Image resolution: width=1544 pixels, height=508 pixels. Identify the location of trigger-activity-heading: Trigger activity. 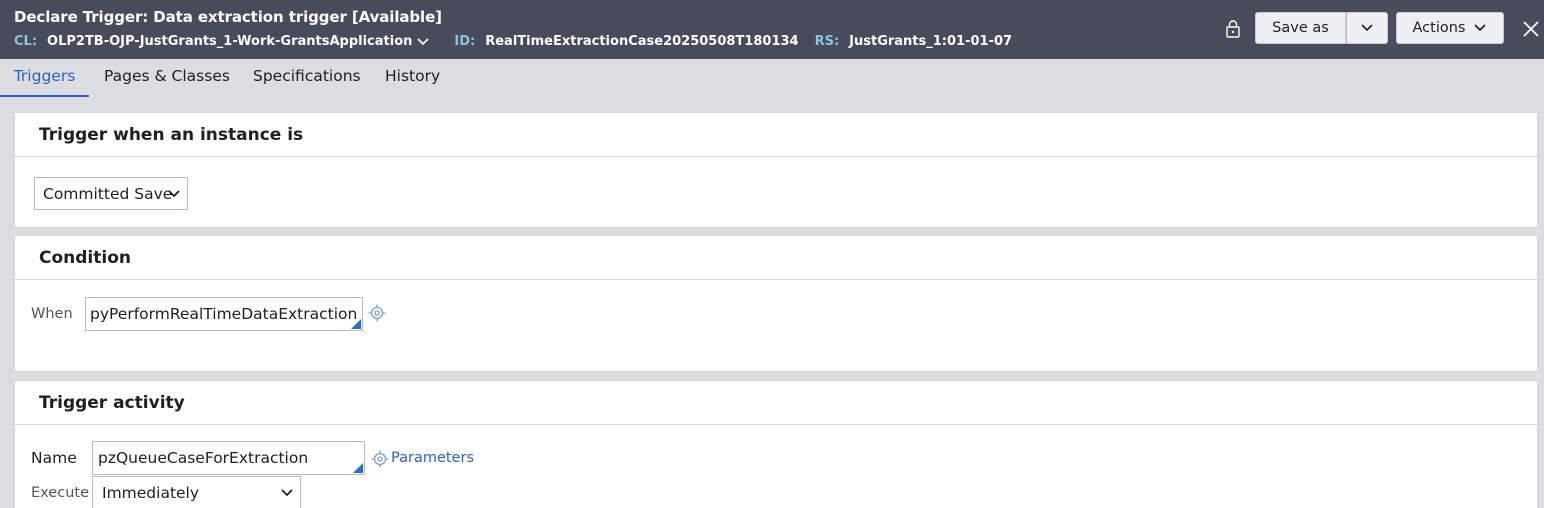
(776, 403).